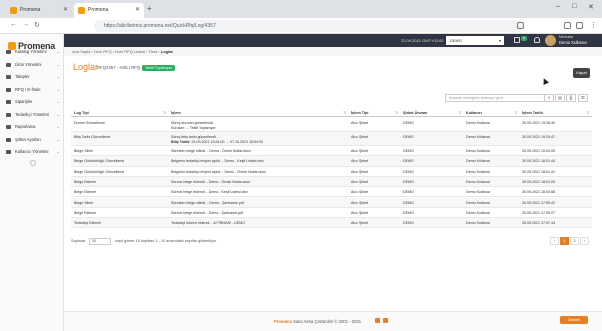 Image resolution: width=602 pixels, height=331 pixels. Describe the element at coordinates (84, 151) in the screenshot. I see `cell-text: Belge Silme` at that location.